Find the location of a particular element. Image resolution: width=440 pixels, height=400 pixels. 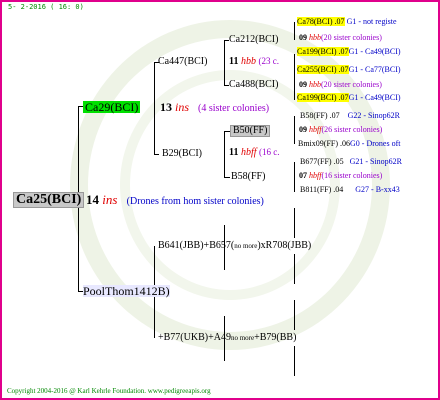

right-row-4: 09 hbb(20 sister colonies) is located at coordinates (340, 85).